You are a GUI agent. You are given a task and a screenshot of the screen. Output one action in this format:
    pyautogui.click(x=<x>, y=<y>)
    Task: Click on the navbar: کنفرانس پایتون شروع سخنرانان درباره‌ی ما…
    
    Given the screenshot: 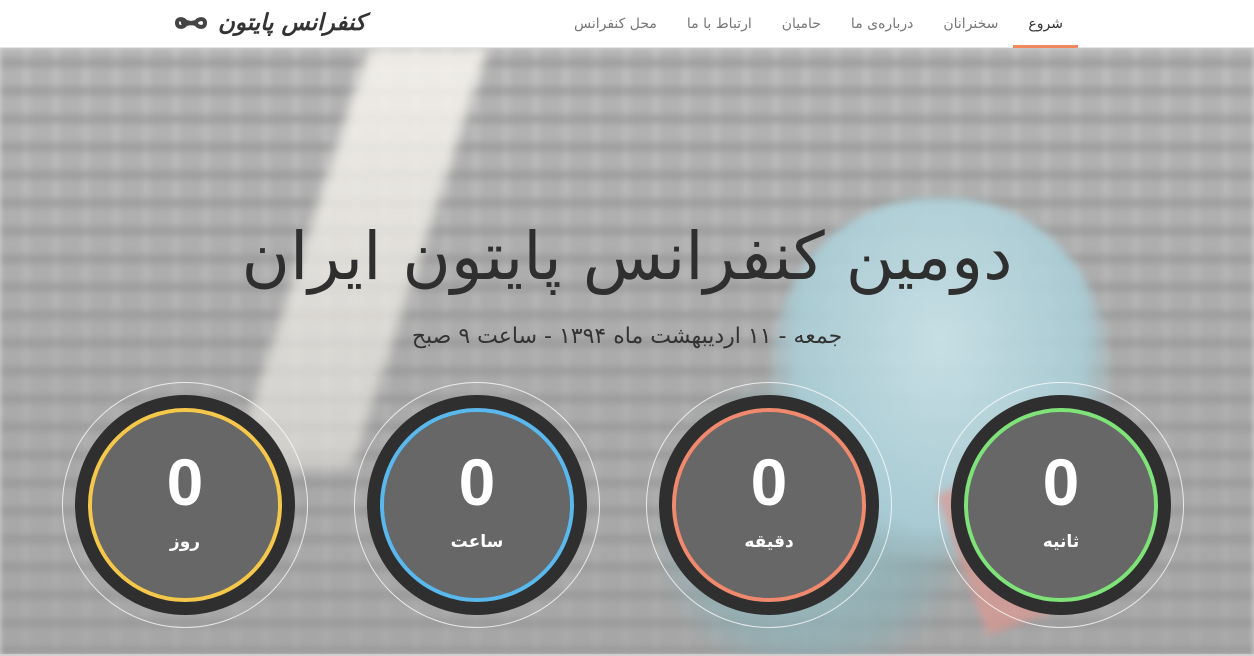 What is the action you would take?
    pyautogui.click(x=627, y=24)
    